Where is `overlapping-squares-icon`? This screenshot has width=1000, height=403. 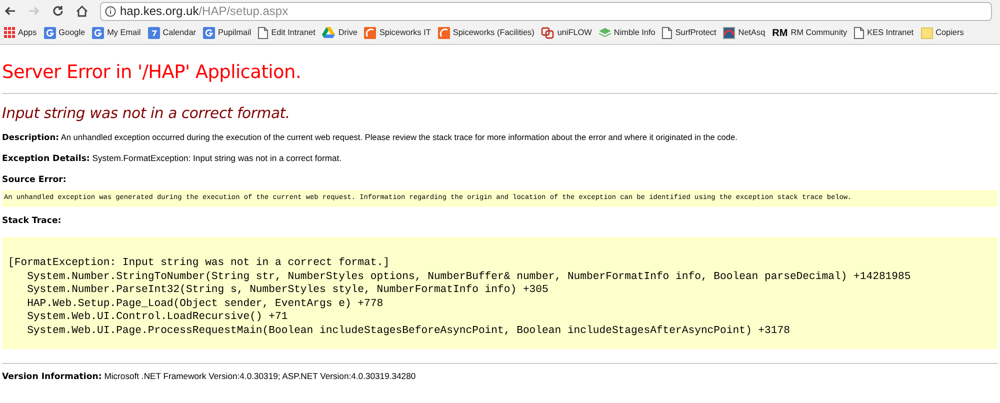
overlapping-squares-icon is located at coordinates (547, 32).